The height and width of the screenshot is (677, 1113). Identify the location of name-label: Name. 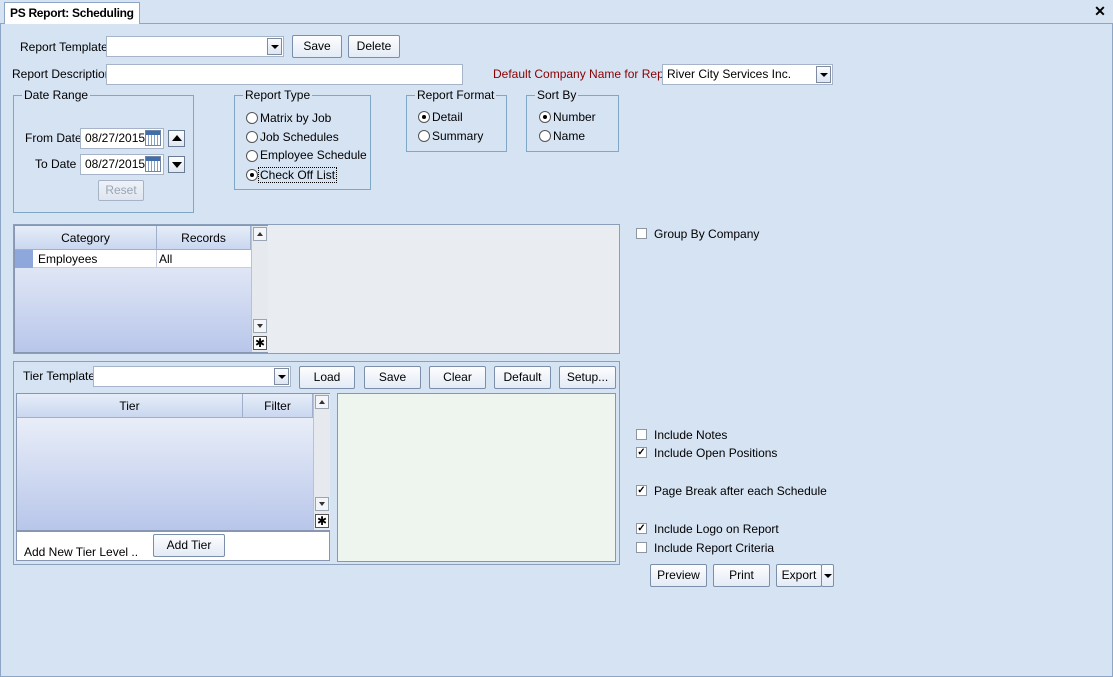
(569, 136).